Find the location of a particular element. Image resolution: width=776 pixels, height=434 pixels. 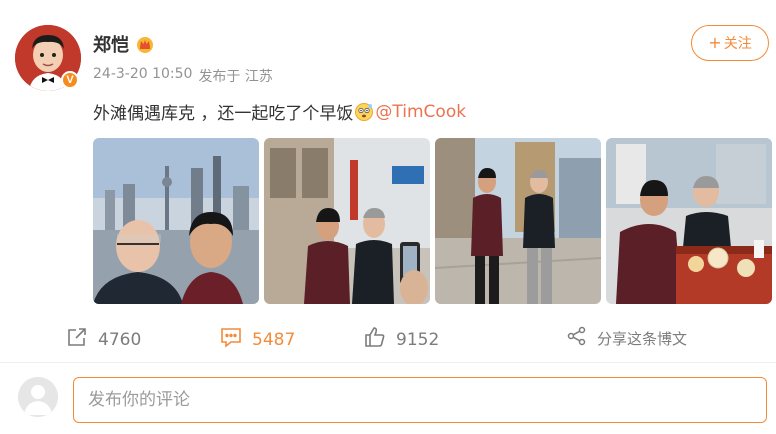

repost-button: 4760 is located at coordinates (103, 339).